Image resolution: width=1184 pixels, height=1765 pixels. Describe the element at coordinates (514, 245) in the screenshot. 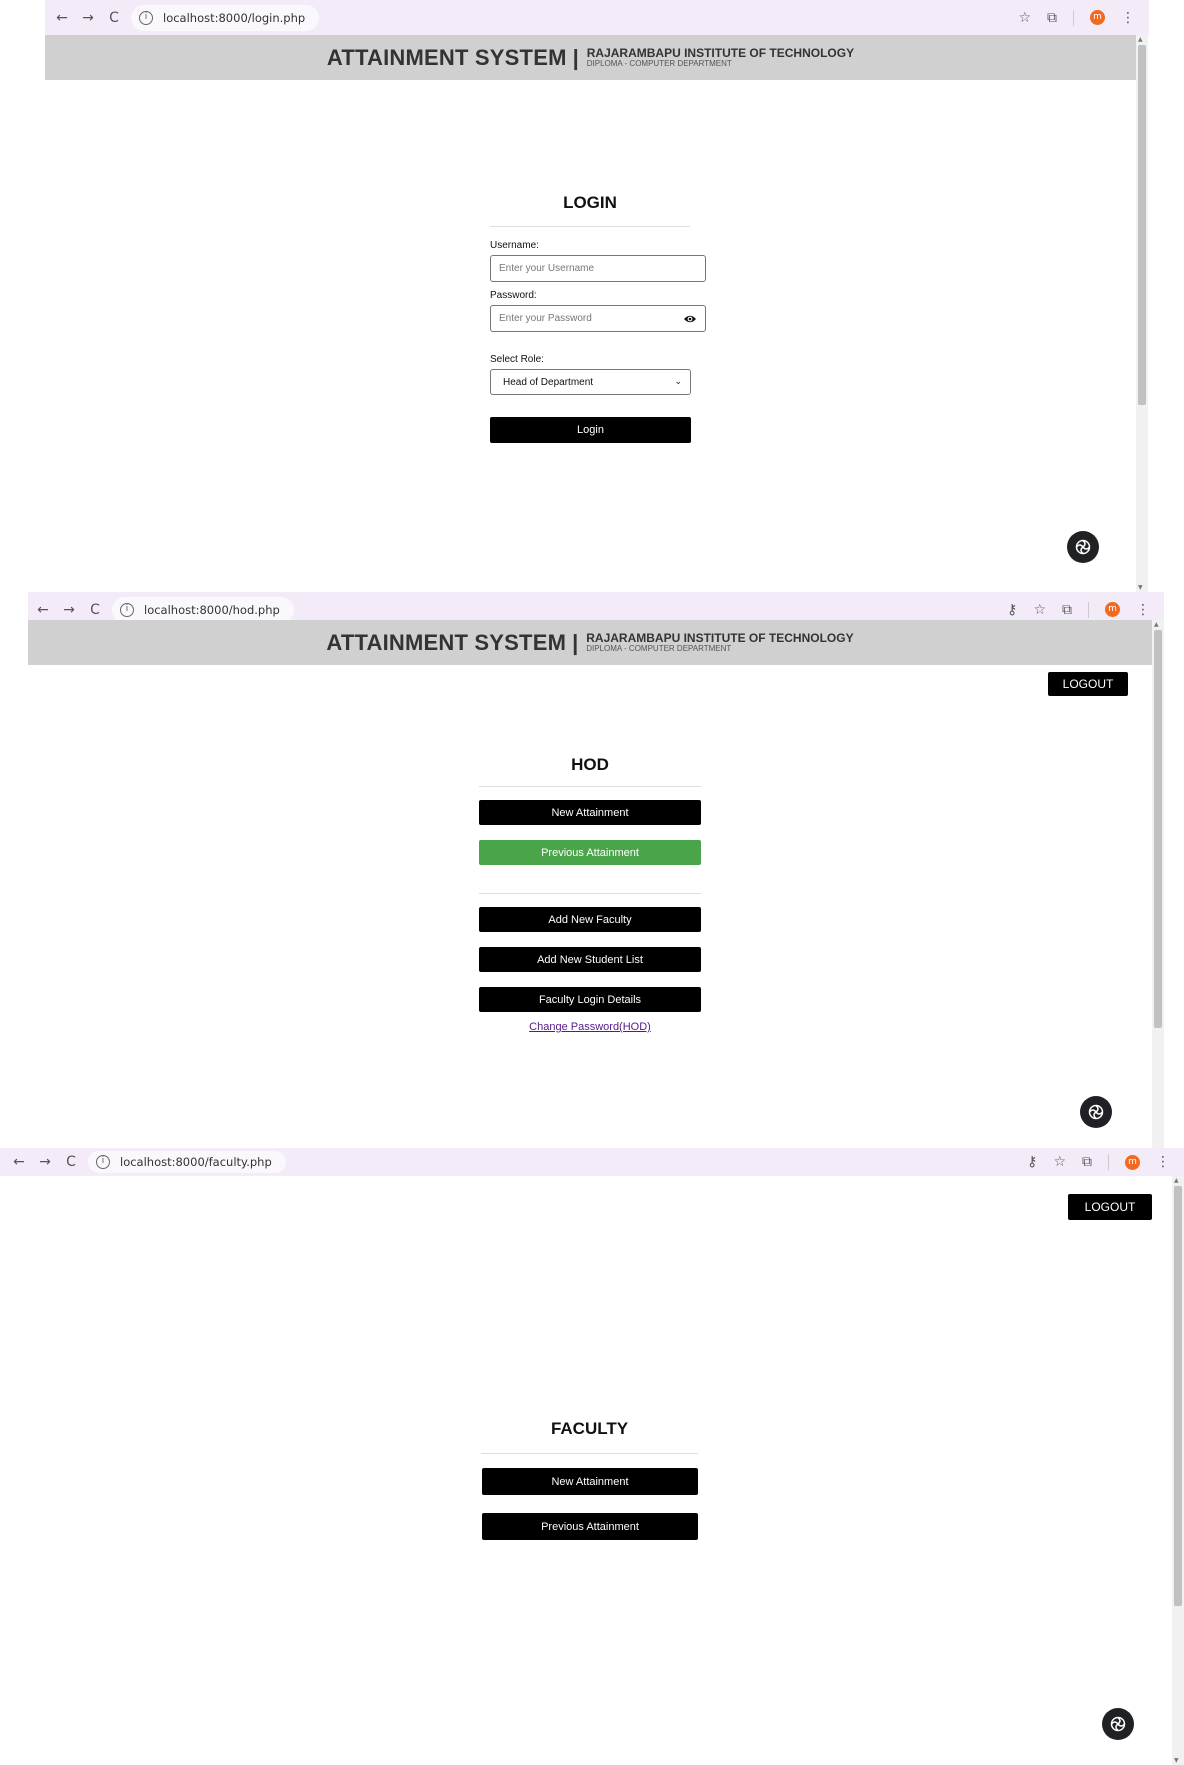

I see `username-label: Username:` at that location.